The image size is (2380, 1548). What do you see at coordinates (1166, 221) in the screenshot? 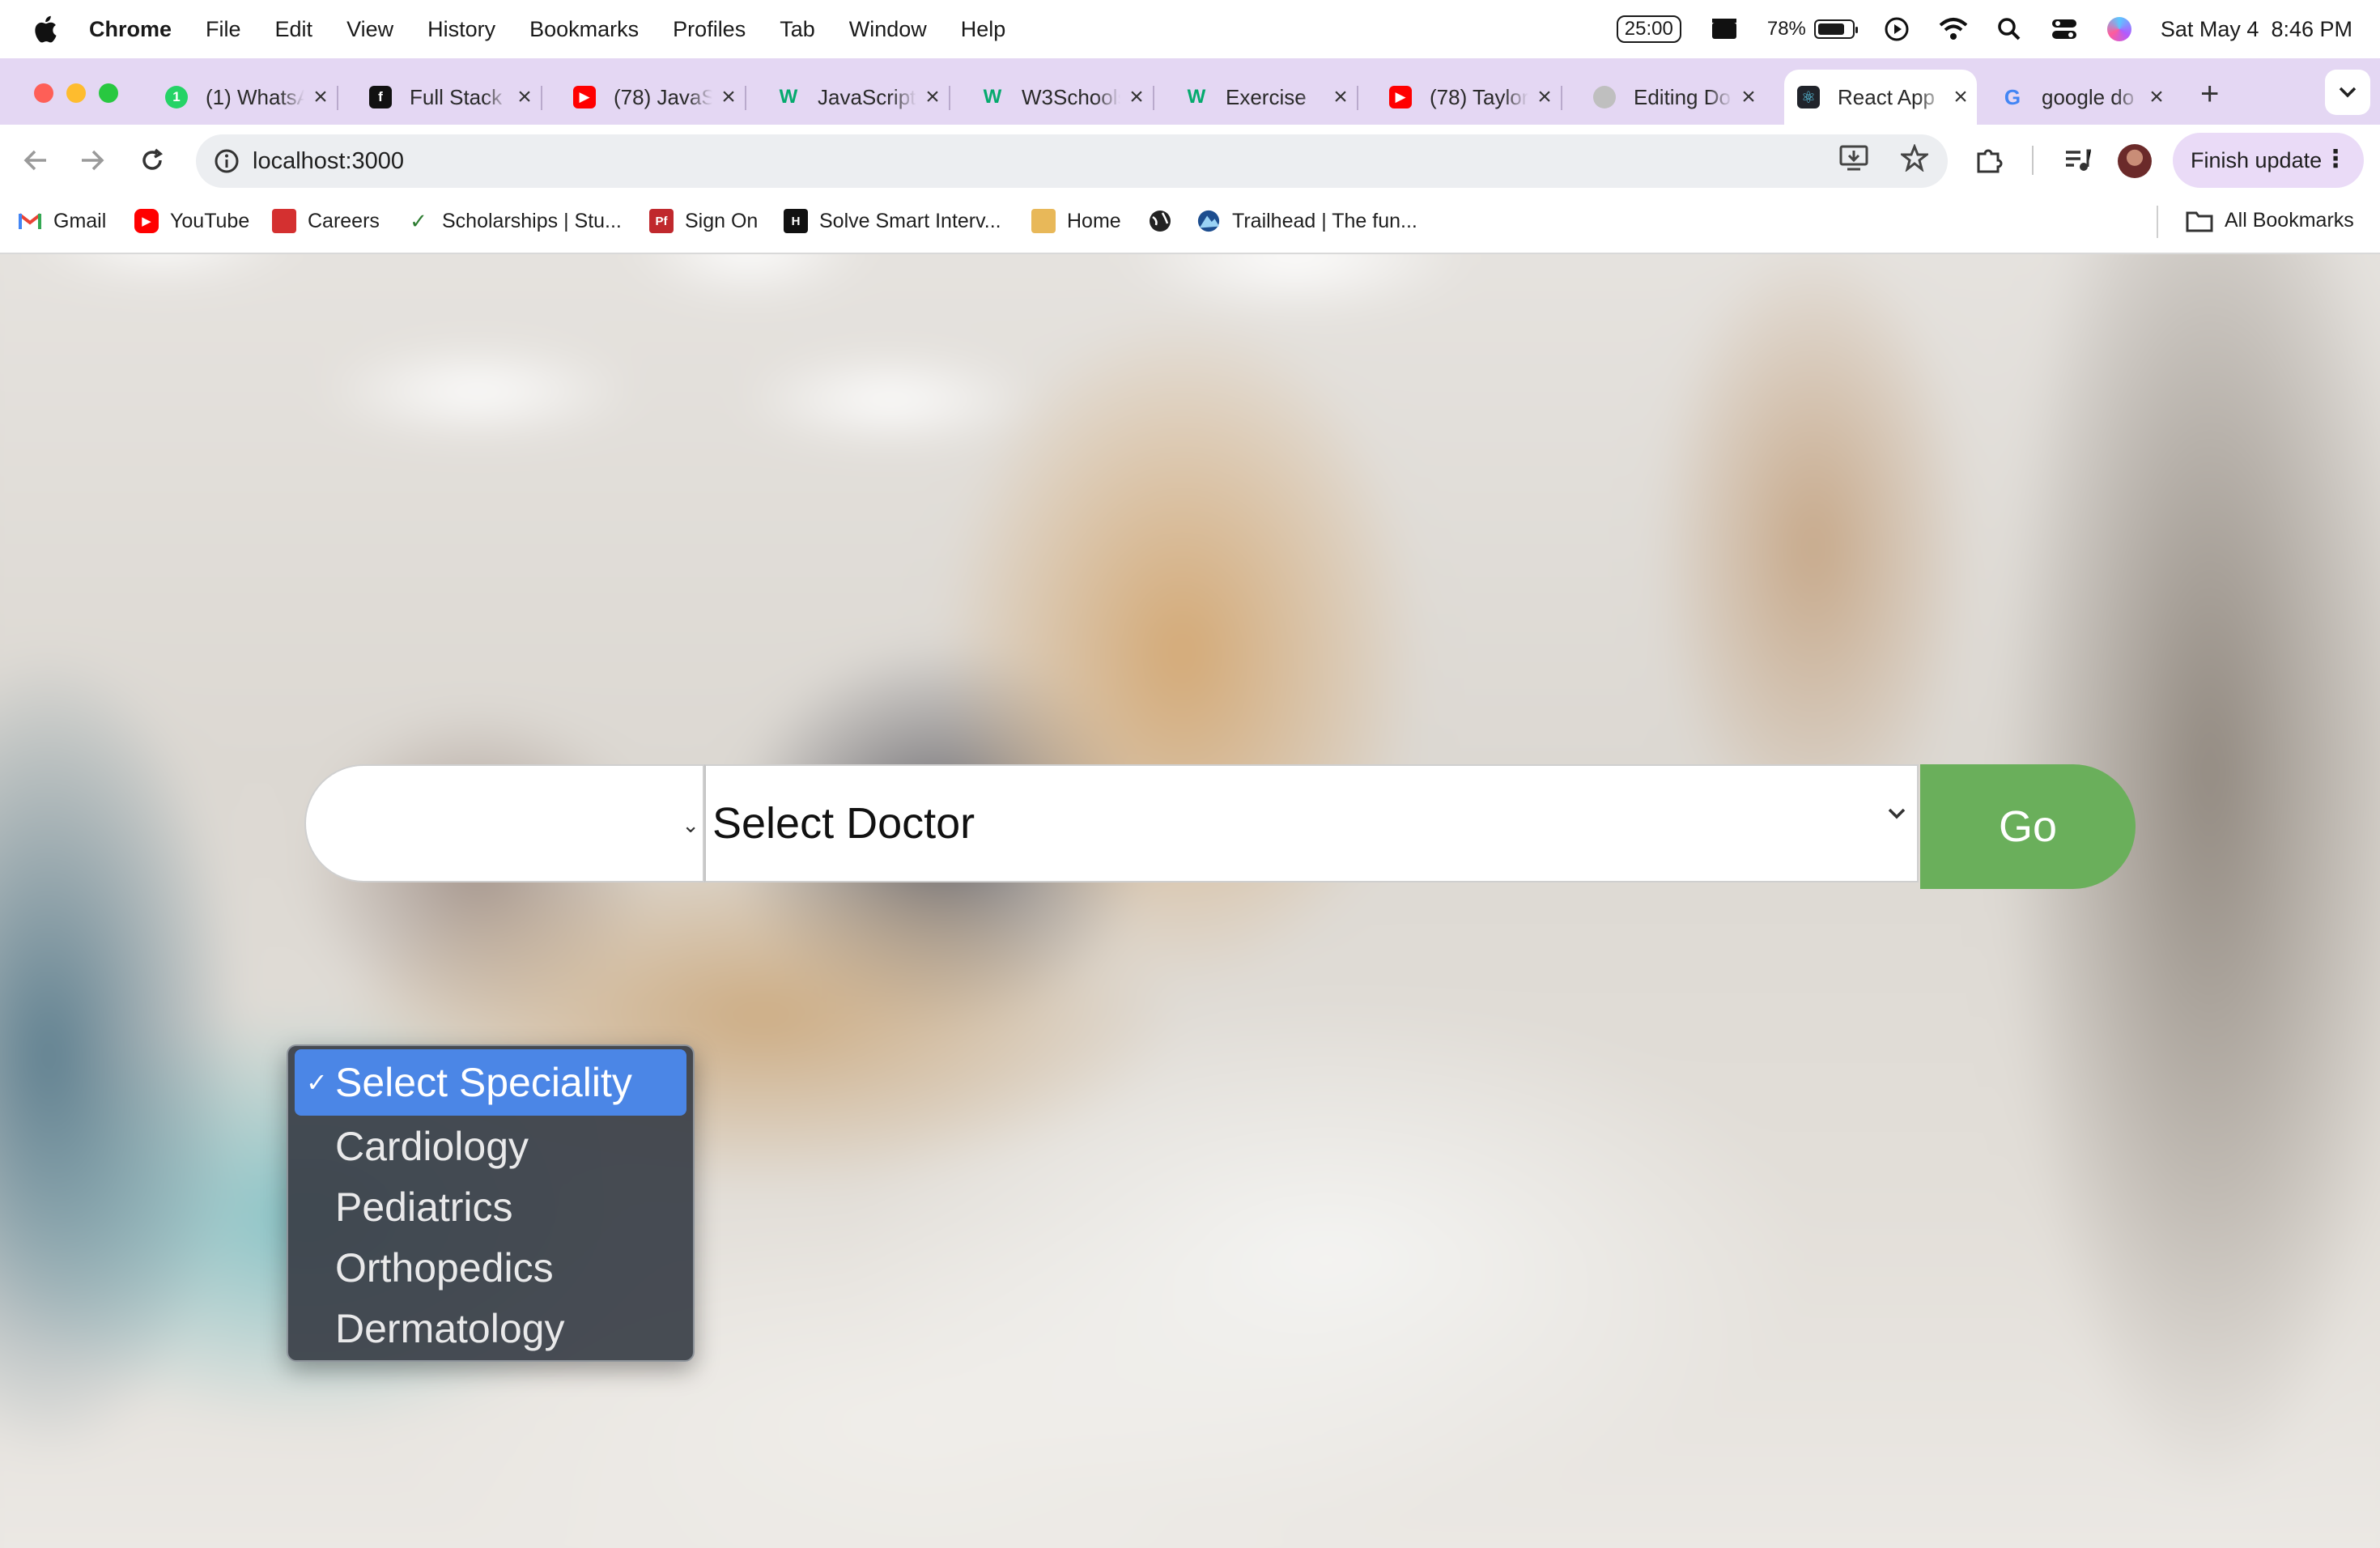
I see `bookmark-globe` at bounding box center [1166, 221].